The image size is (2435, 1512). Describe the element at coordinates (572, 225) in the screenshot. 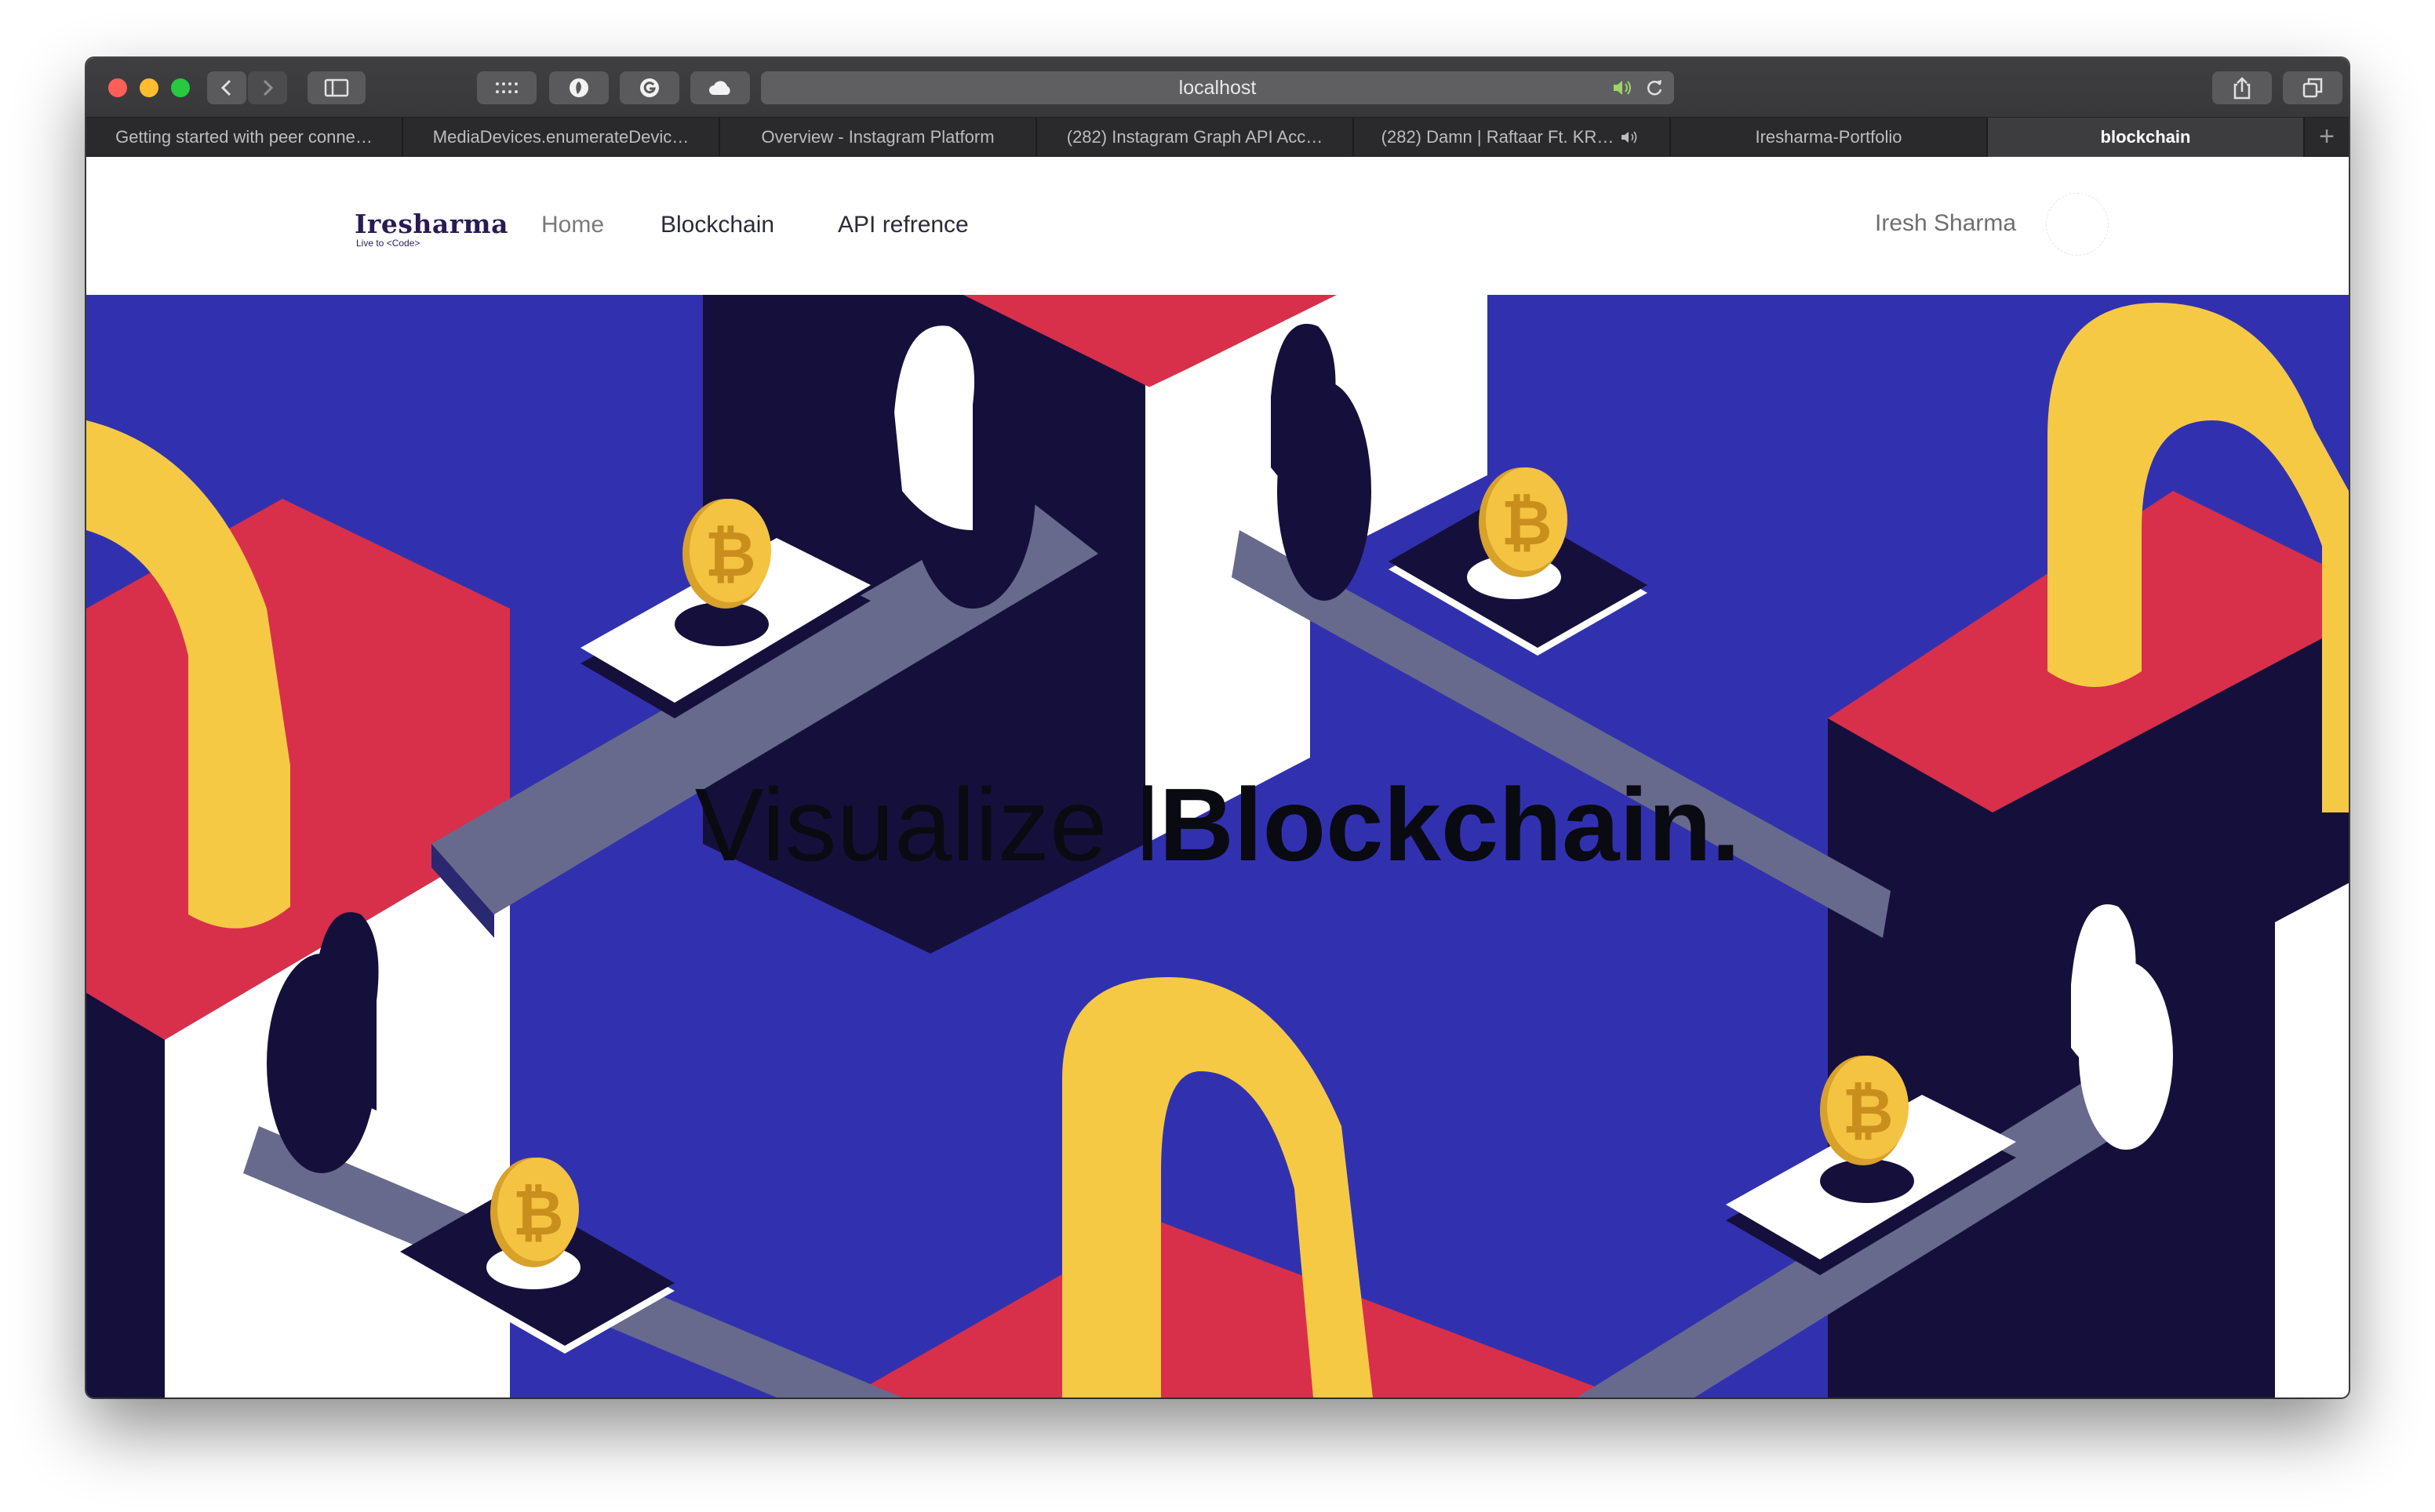

I see `nav-link-home: Home` at that location.